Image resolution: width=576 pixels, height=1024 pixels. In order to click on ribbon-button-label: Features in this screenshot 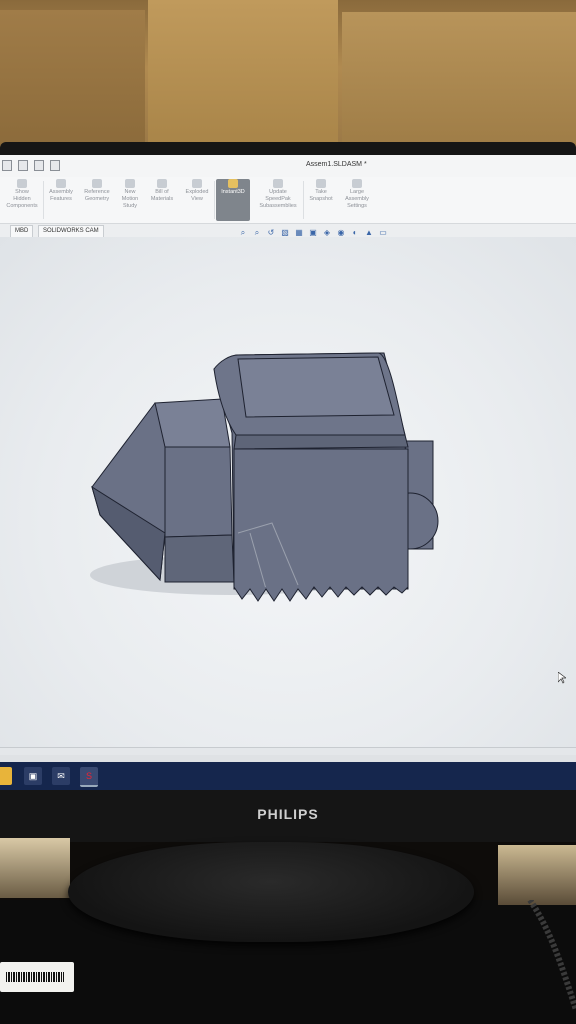, I will do `click(61, 199)`.